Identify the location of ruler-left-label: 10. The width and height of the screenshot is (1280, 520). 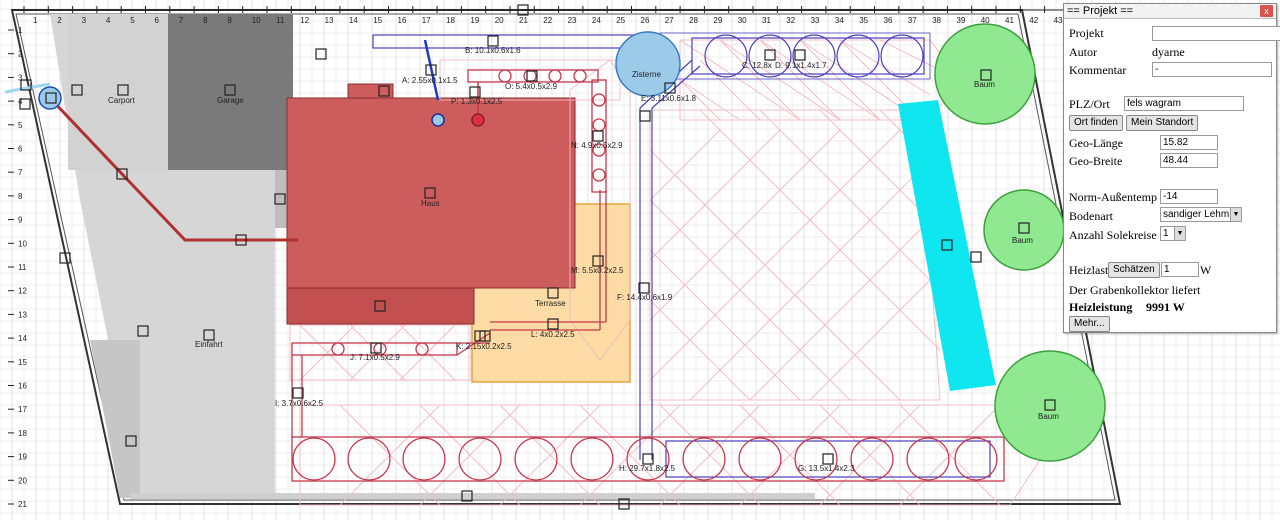
(22, 243).